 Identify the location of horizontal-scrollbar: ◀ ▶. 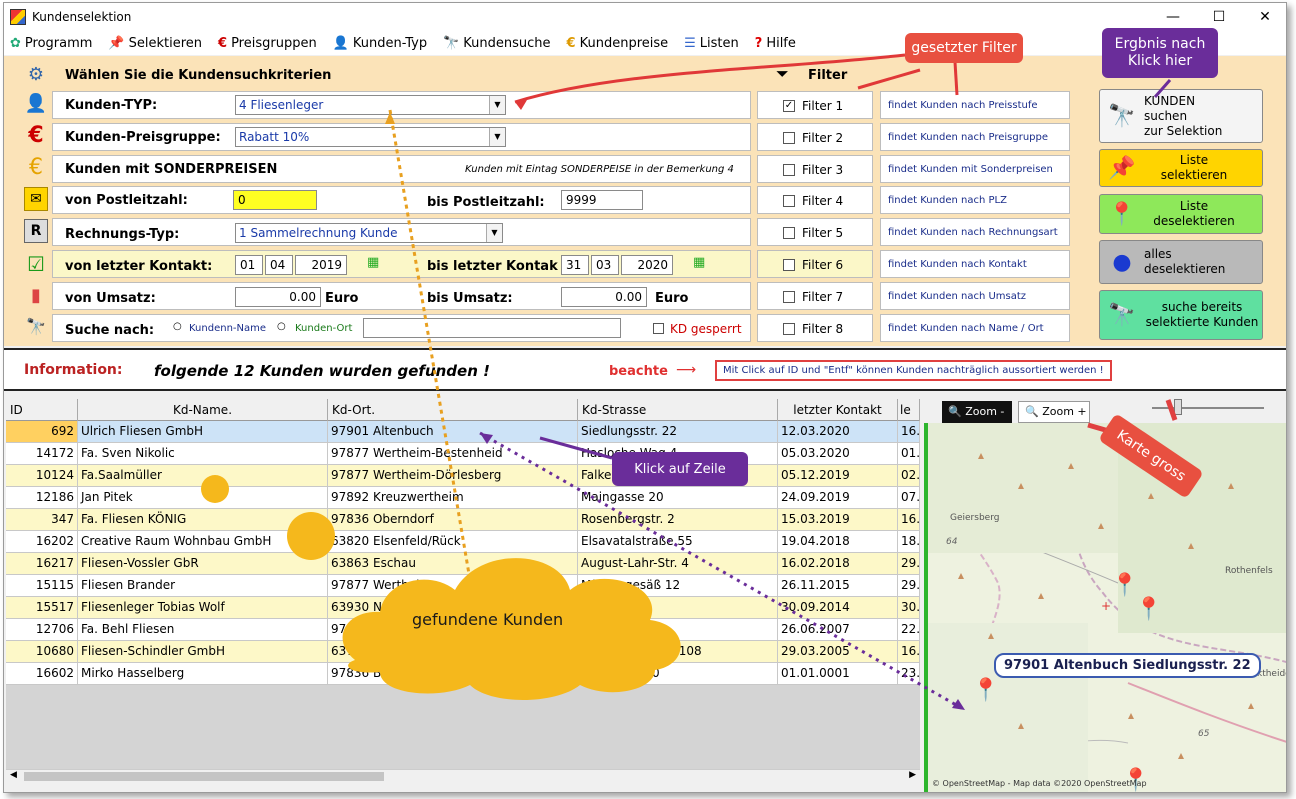
(463, 776).